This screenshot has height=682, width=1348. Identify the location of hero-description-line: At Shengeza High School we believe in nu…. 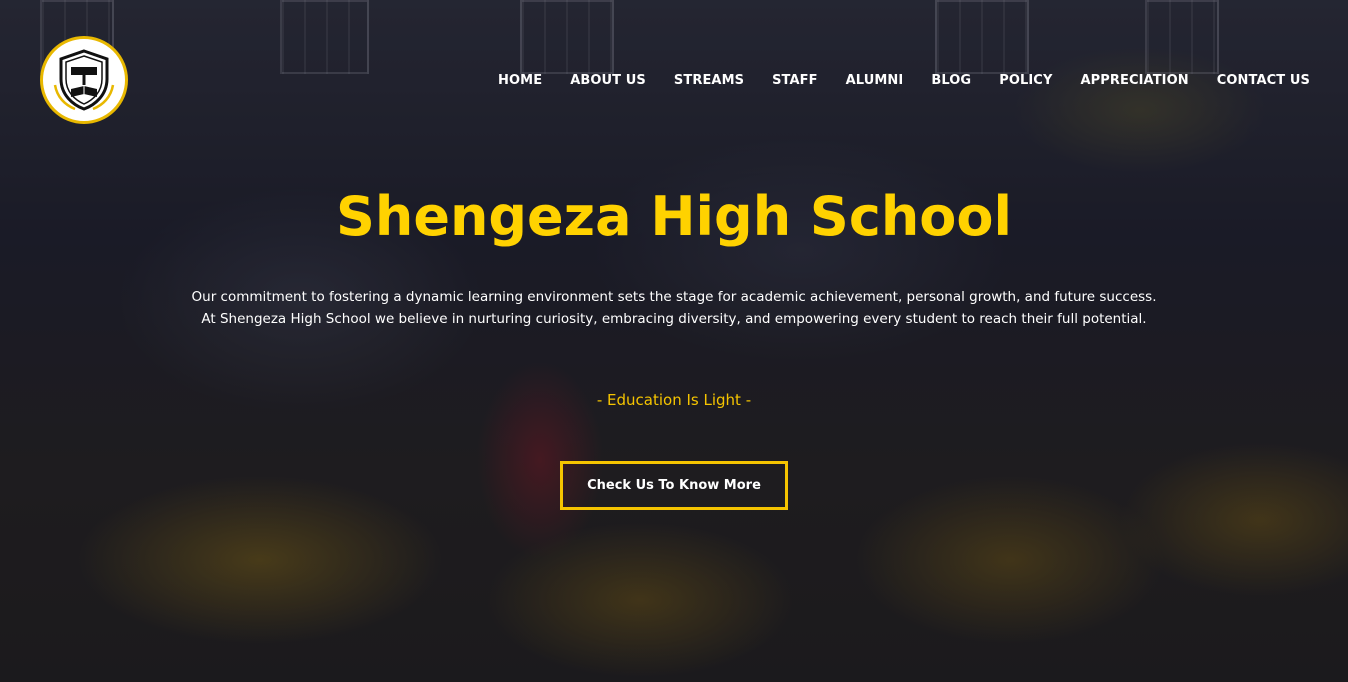
(674, 319).